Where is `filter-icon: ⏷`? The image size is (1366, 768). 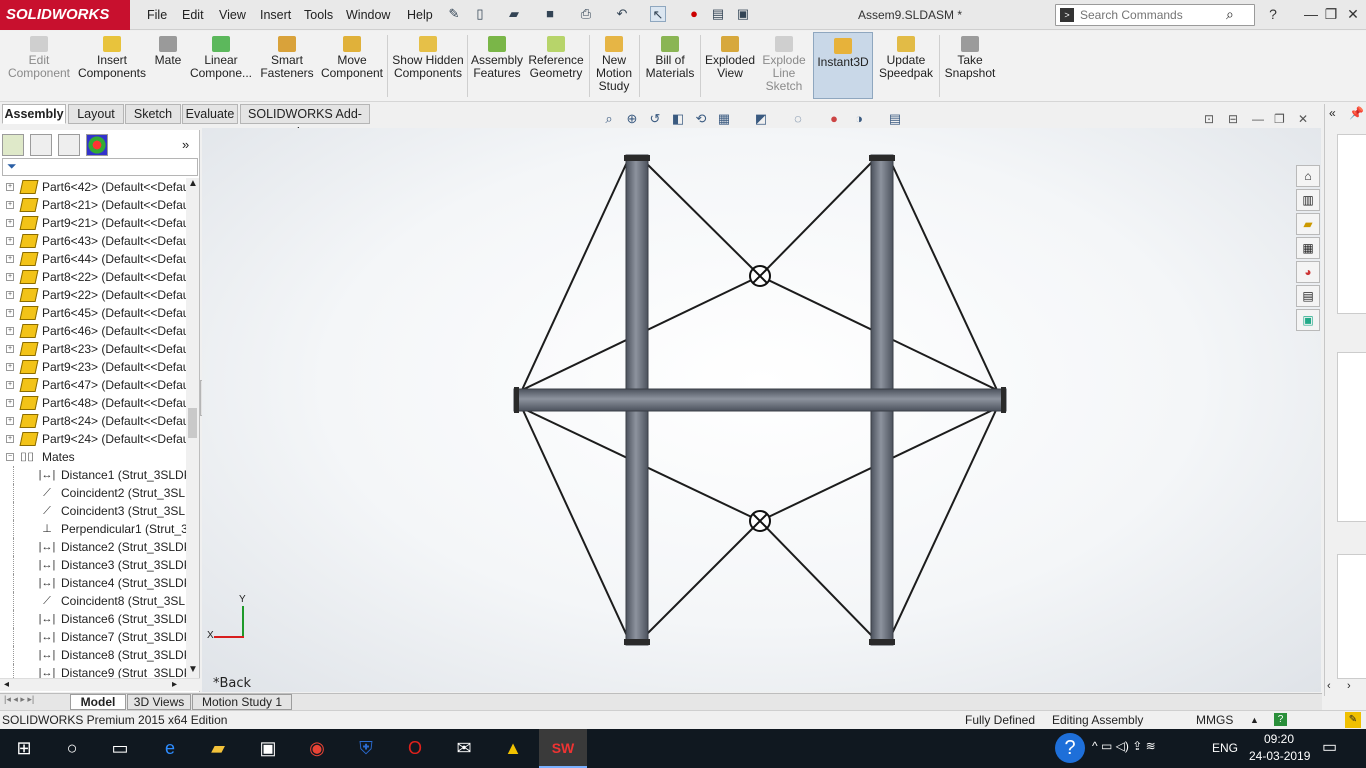 filter-icon: ⏷ is located at coordinates (12, 166).